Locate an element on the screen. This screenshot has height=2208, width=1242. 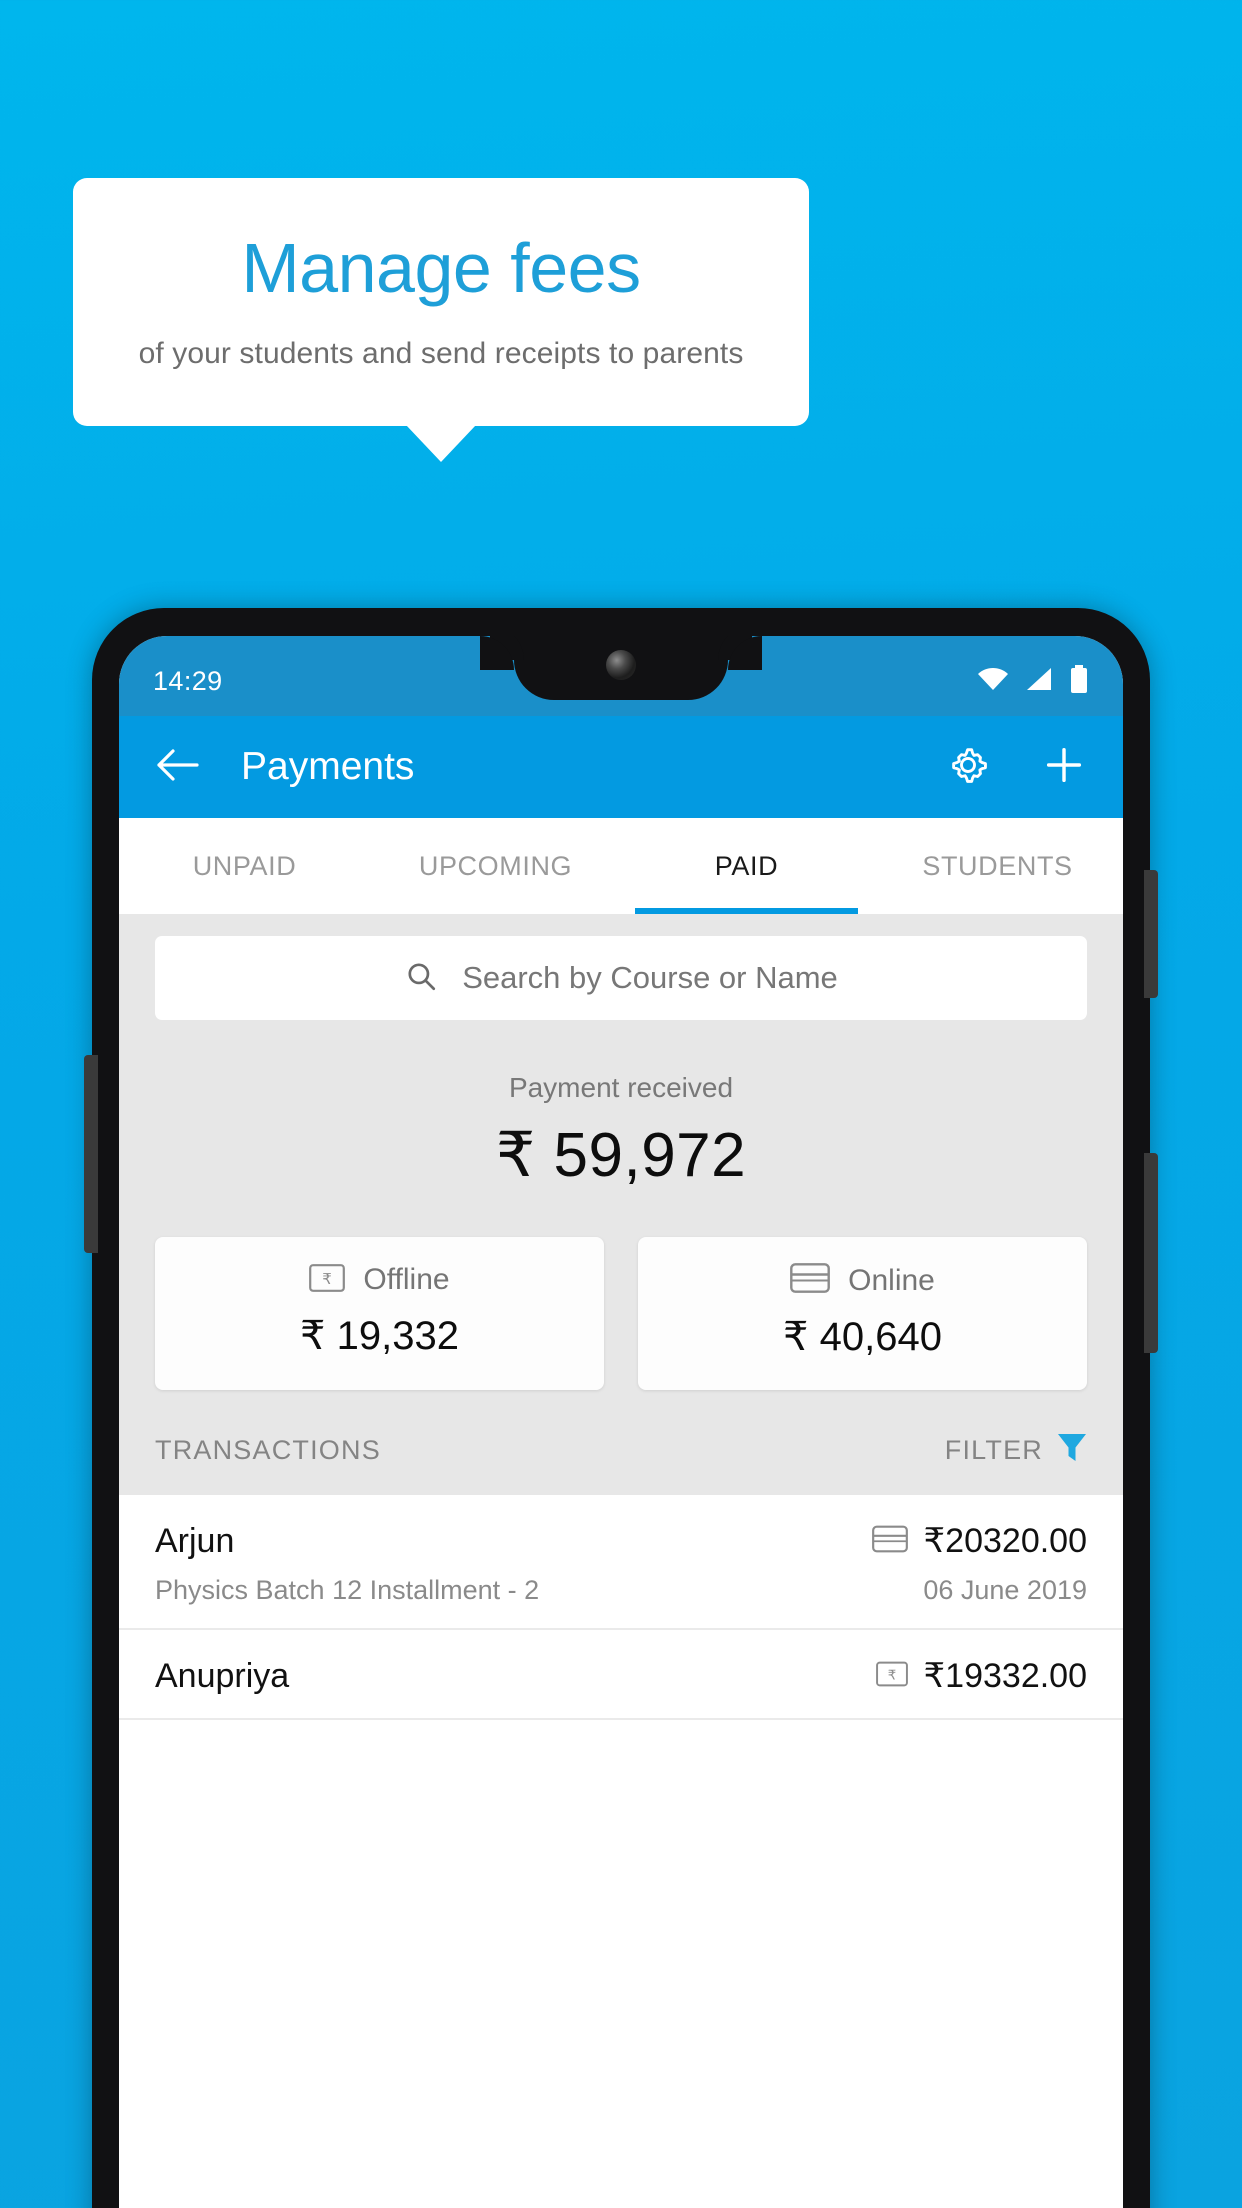
offline-card: ₹ Offline ₹ 19,332 is located at coordinates (379, 1313).